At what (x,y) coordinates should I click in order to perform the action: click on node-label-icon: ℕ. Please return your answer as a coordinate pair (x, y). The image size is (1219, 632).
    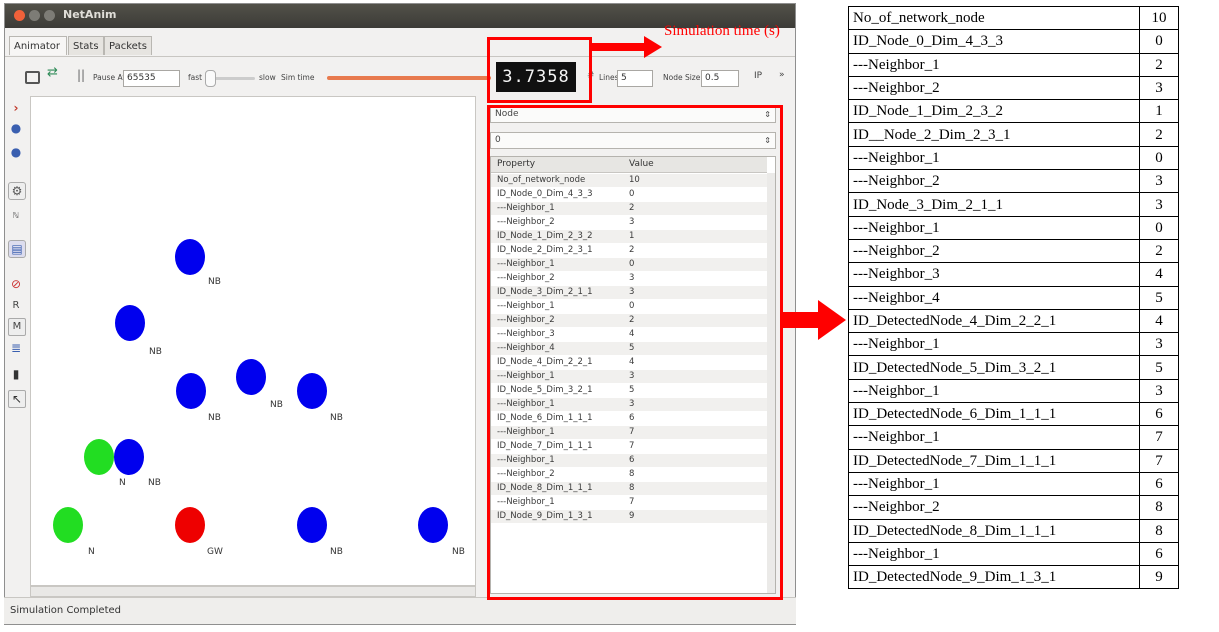
    Looking at the image, I should click on (16, 216).